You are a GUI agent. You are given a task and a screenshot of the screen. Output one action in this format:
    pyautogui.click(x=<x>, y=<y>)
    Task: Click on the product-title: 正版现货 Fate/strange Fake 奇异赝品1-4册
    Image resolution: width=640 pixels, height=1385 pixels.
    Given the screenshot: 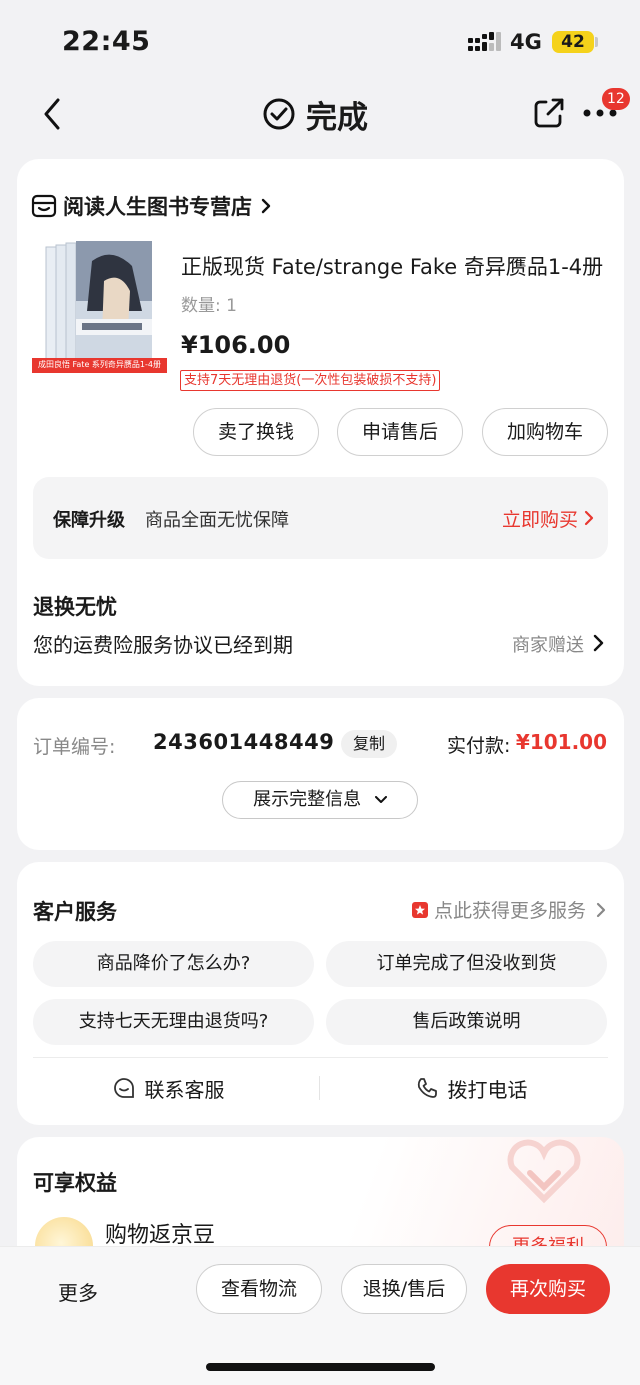 What is the action you would take?
    pyautogui.click(x=393, y=266)
    